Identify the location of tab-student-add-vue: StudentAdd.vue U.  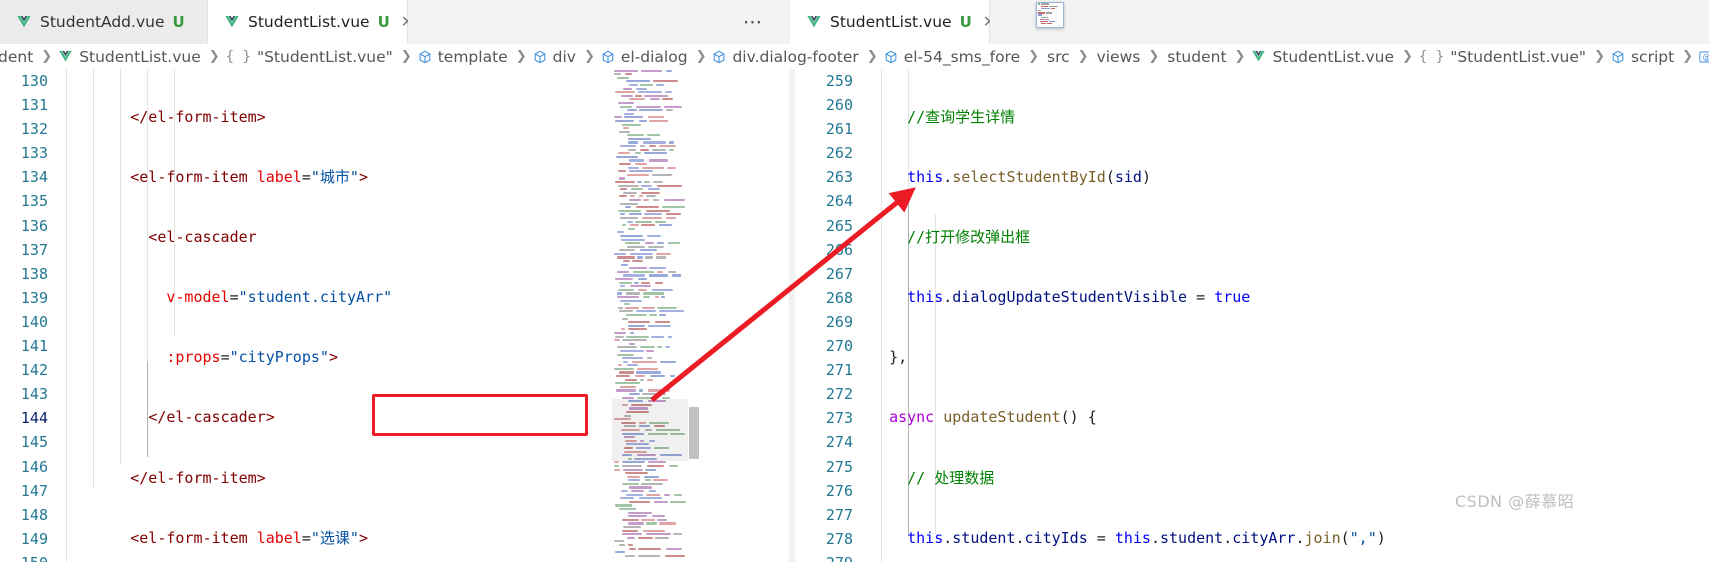
(104, 22).